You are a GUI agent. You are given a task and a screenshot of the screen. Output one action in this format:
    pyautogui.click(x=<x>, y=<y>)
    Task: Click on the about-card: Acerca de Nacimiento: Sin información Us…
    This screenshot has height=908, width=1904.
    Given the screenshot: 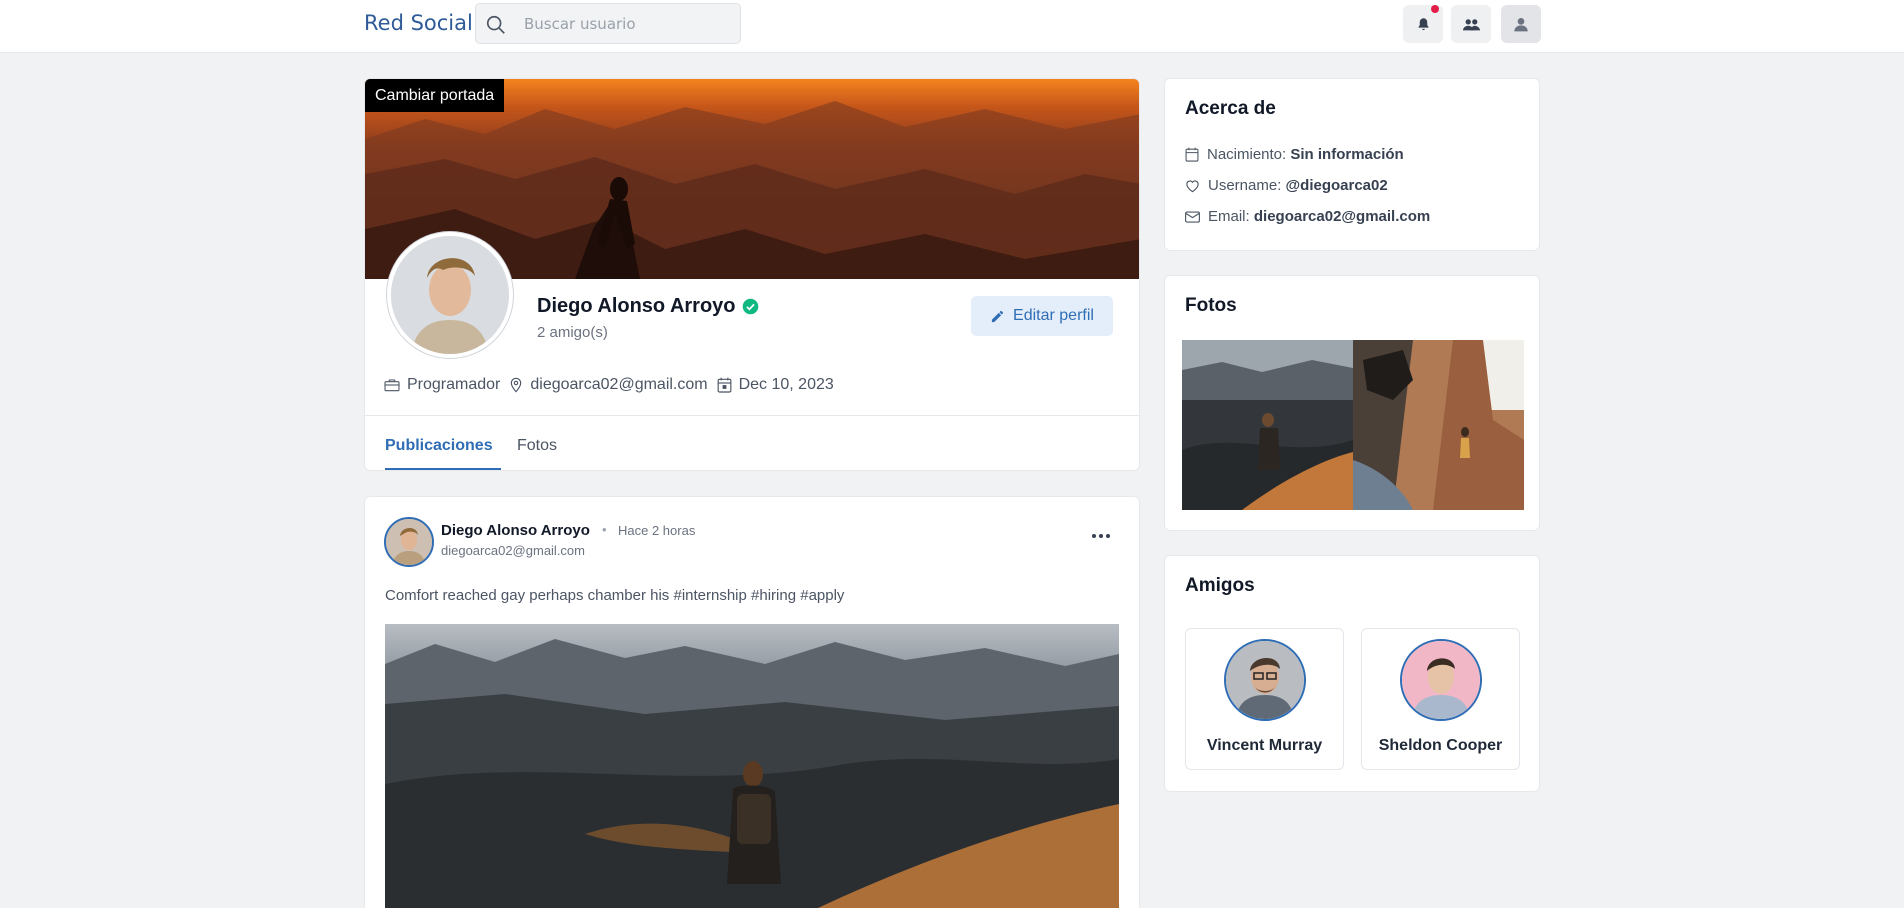 What is the action you would take?
    pyautogui.click(x=1352, y=164)
    